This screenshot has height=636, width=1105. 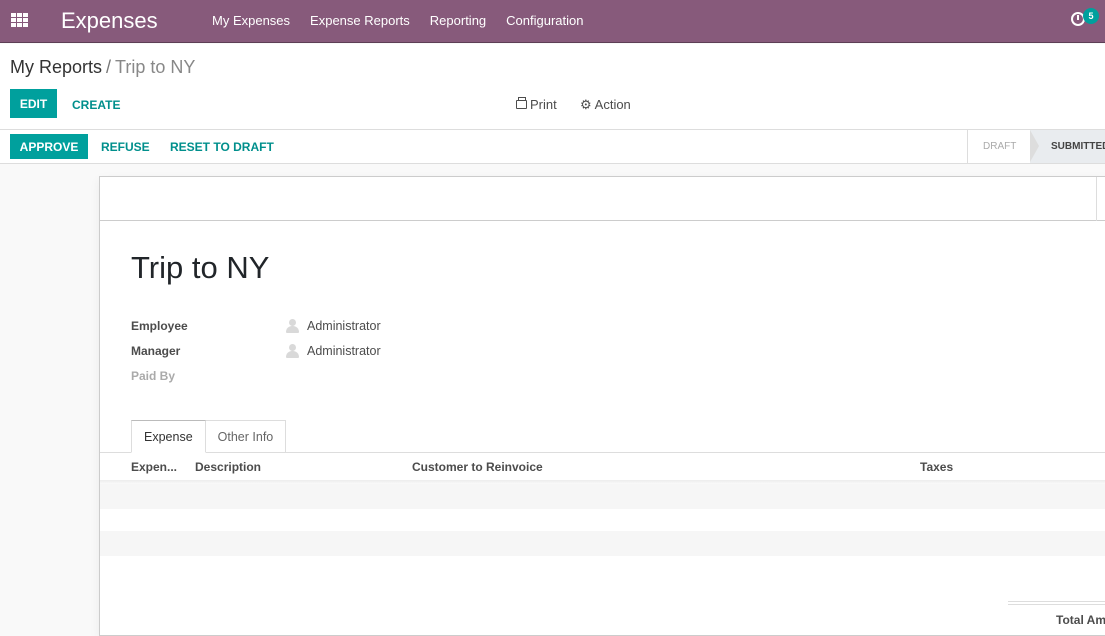 I want to click on print-label: Print, so click(x=543, y=104).